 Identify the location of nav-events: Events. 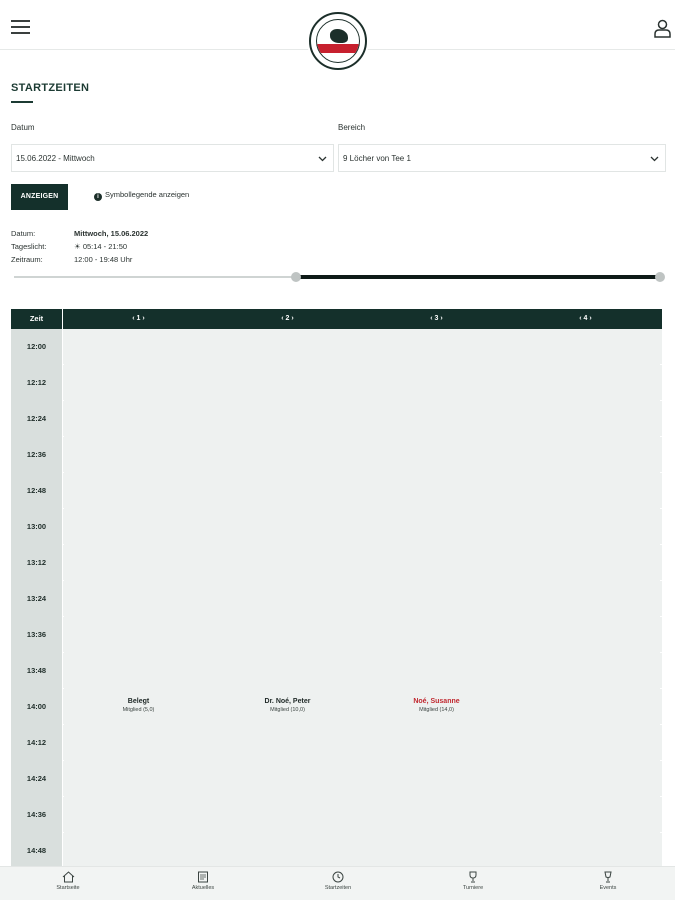
(608, 881).